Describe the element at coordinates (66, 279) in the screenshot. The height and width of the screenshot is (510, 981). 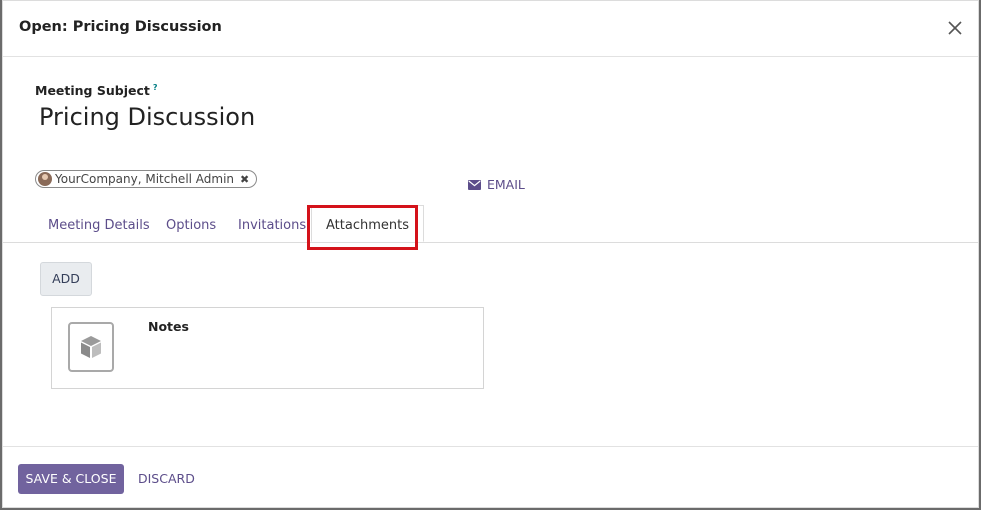
I see `add-attachment-button: ADD` at that location.